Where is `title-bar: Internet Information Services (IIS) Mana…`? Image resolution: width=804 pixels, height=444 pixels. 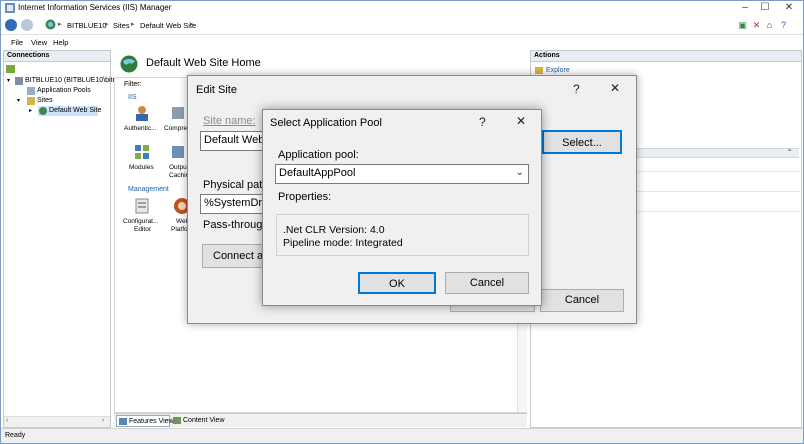 title-bar: Internet Information Services (IIS) Mana… is located at coordinates (402, 8).